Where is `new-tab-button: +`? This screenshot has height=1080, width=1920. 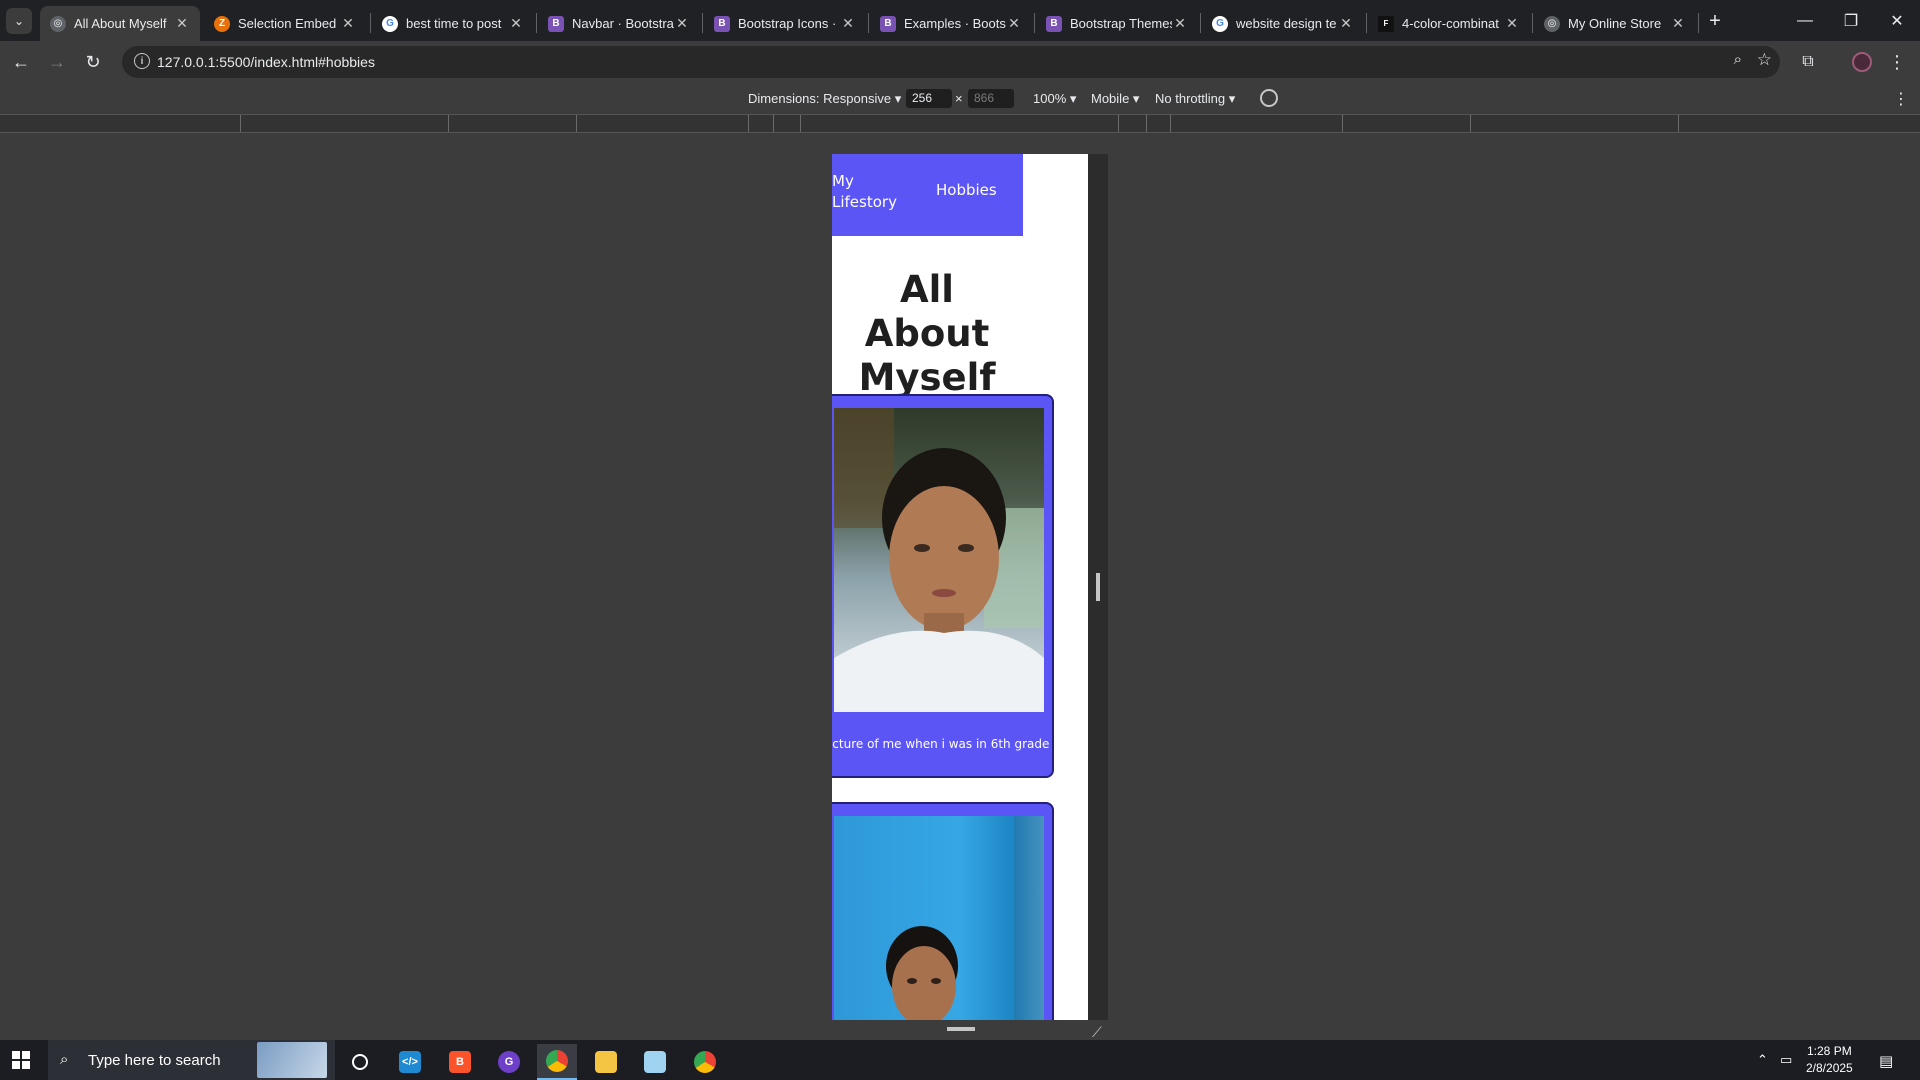 new-tab-button: + is located at coordinates (1715, 21).